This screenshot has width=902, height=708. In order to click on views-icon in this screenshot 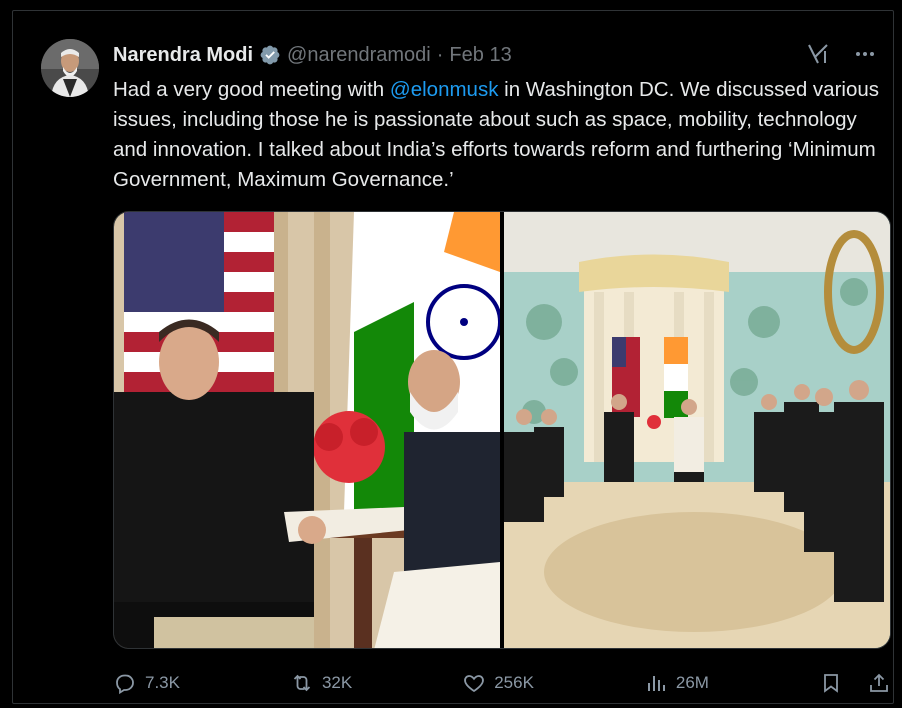, I will do `click(656, 683)`.